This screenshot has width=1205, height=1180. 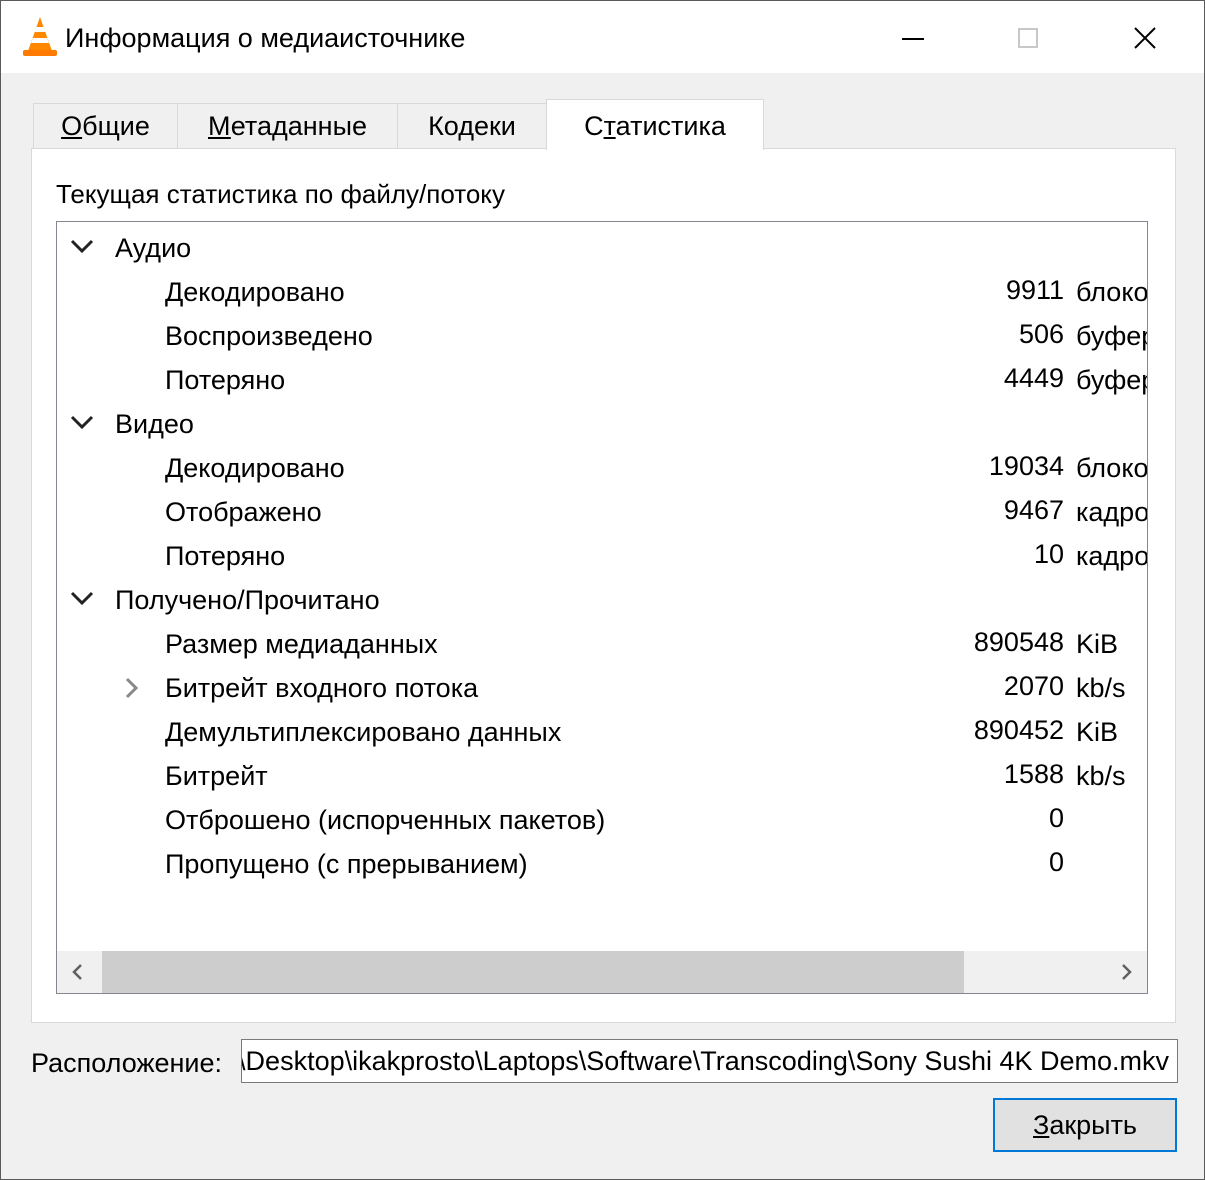 I want to click on stat-value: 1588, so click(x=1033, y=774).